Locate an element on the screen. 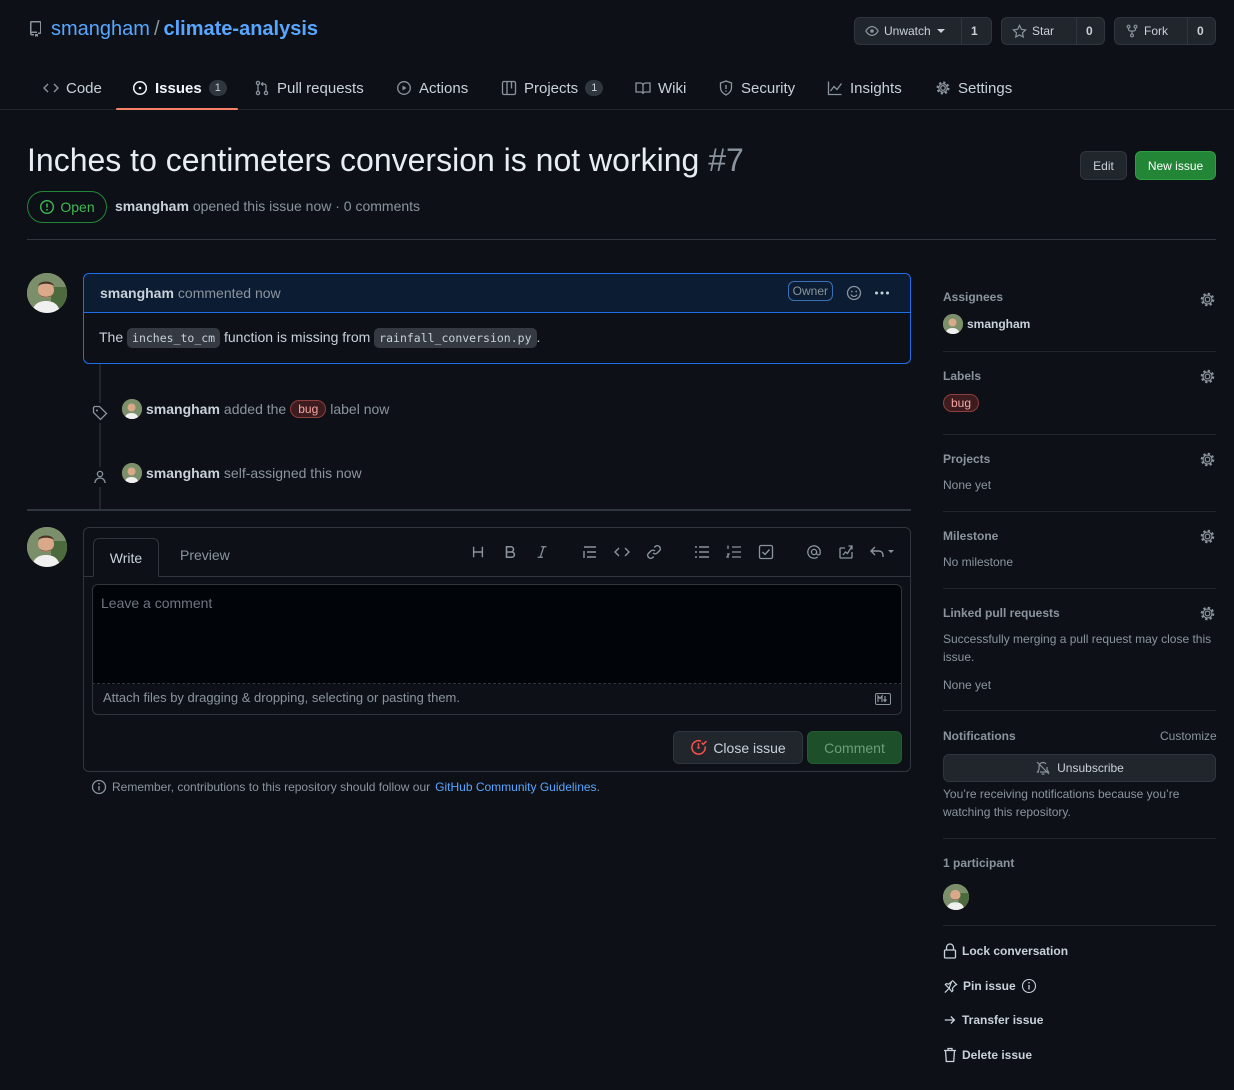 This screenshot has height=1090, width=1234. mention-icon is located at coordinates (814, 552).